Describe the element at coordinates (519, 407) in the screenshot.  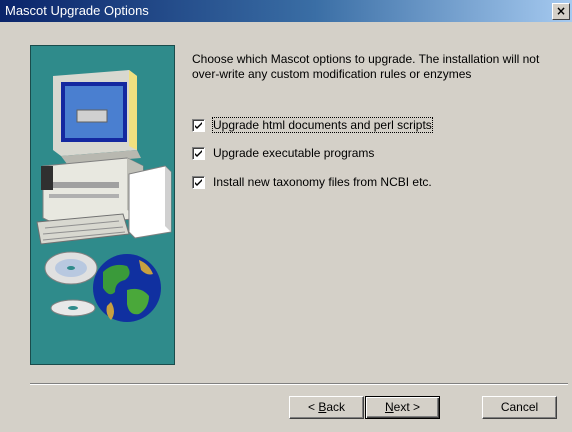
I see `cancel-button: Cancel` at that location.